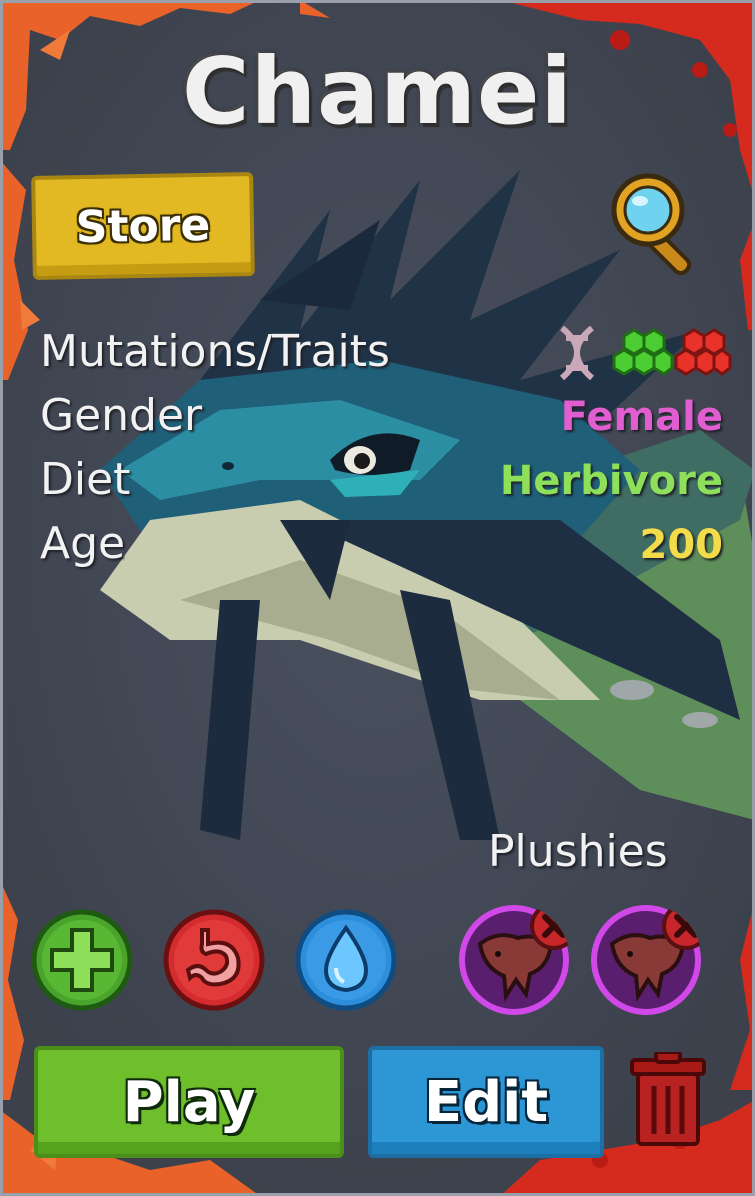 Image resolution: width=755 pixels, height=1196 pixels. What do you see at coordinates (346, 960) in the screenshot?
I see `thirst-button` at bounding box center [346, 960].